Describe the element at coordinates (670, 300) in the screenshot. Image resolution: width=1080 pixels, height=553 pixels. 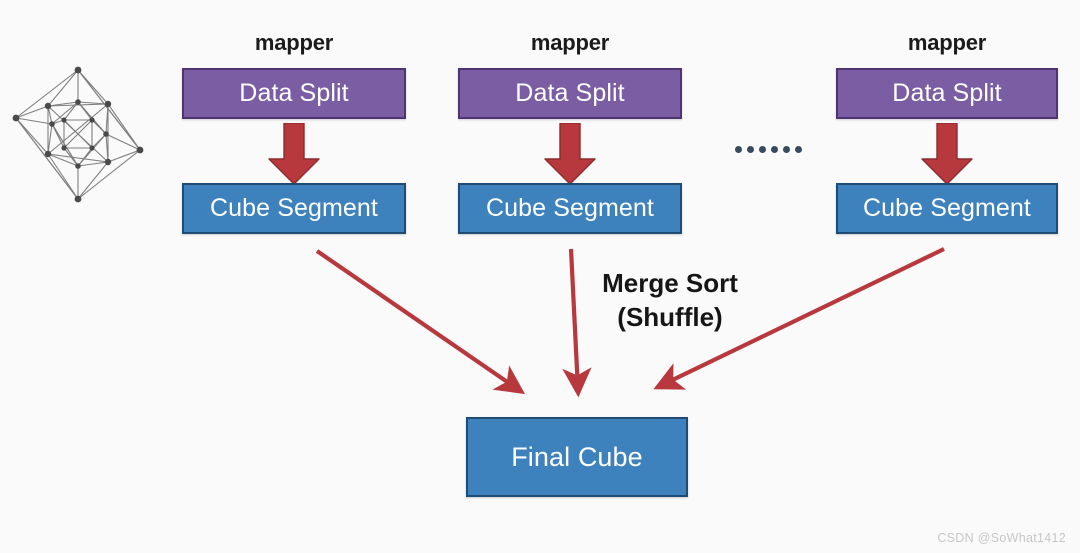
I see `merge-sort-caption: Merge Sort (Shuffle)` at that location.